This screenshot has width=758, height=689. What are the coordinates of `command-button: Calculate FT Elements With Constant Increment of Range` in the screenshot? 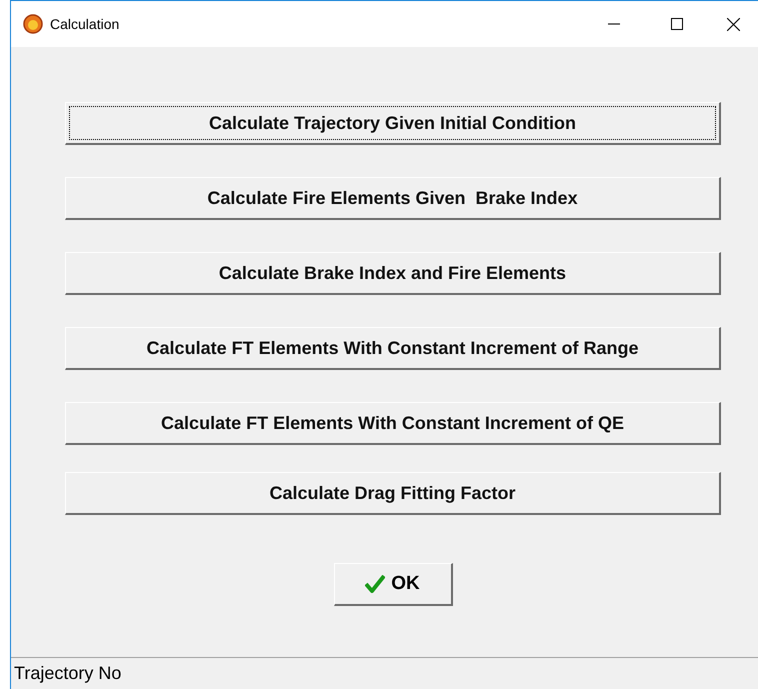 It's located at (393, 348).